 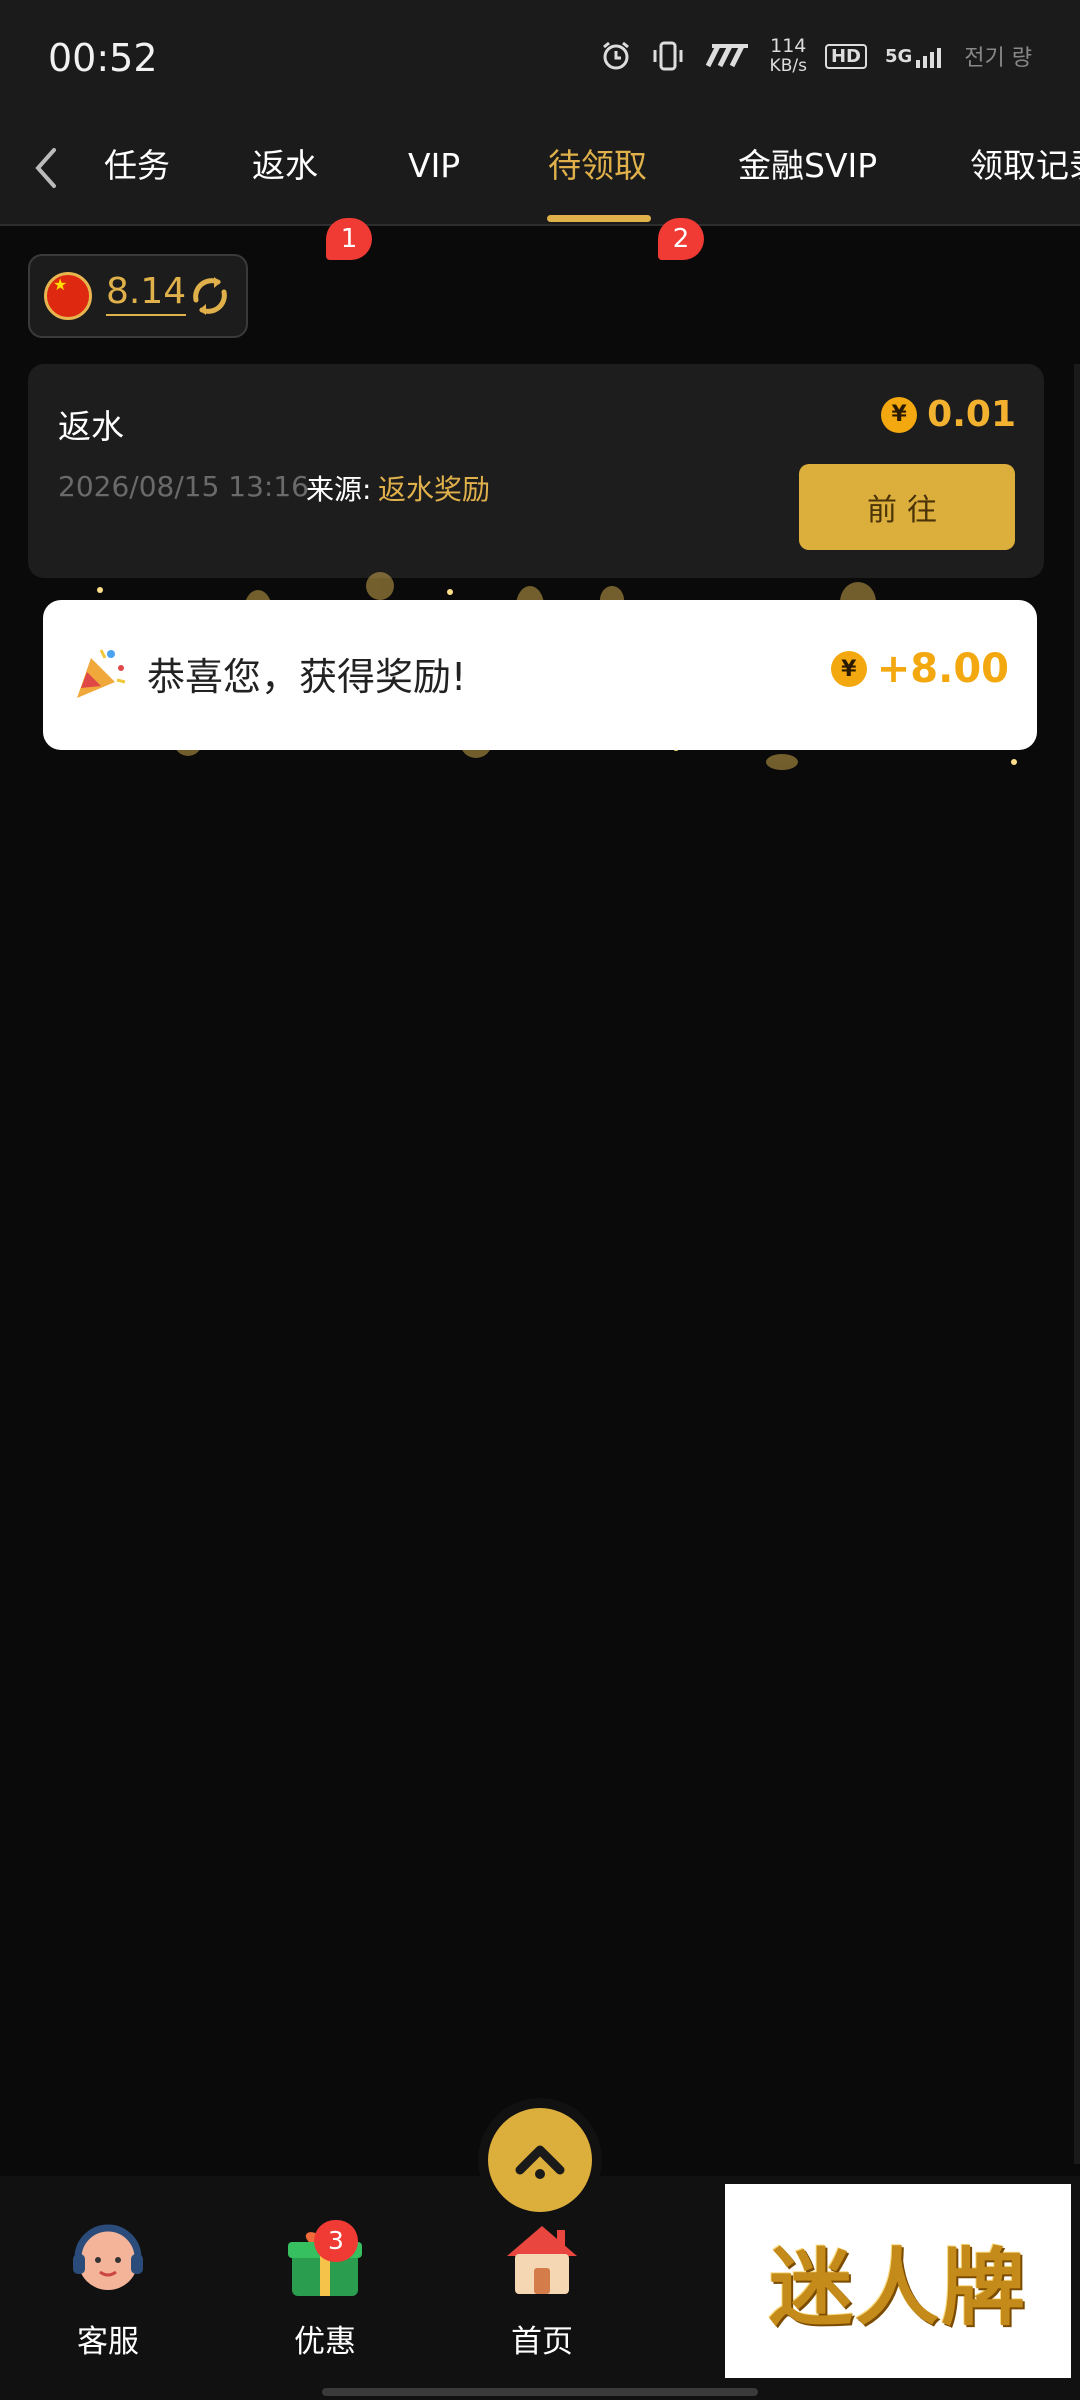 What do you see at coordinates (788, 66) in the screenshot?
I see `network-speed-unit: KB/s` at bounding box center [788, 66].